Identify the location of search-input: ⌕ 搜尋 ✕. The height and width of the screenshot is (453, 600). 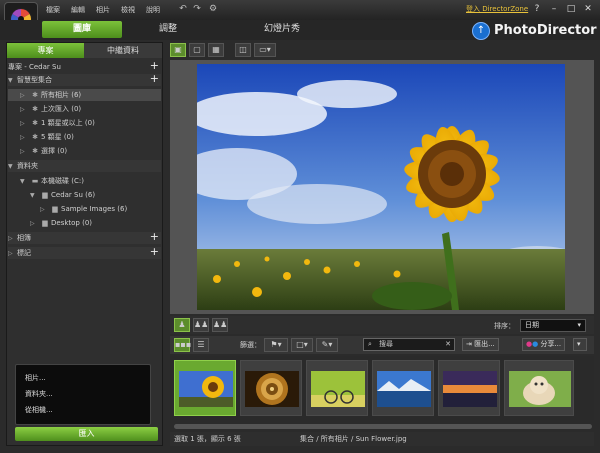
(409, 344).